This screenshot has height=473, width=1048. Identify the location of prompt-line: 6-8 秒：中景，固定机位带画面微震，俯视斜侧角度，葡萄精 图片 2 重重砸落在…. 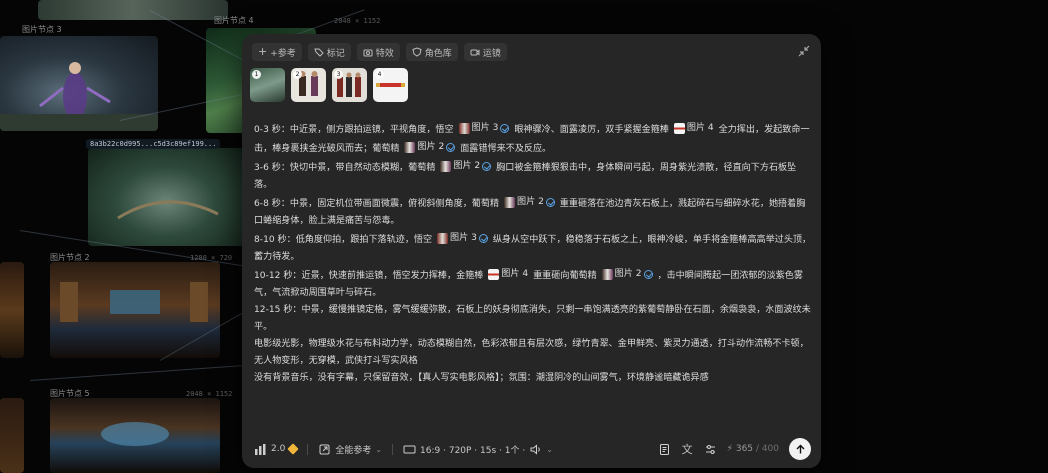
(534, 212).